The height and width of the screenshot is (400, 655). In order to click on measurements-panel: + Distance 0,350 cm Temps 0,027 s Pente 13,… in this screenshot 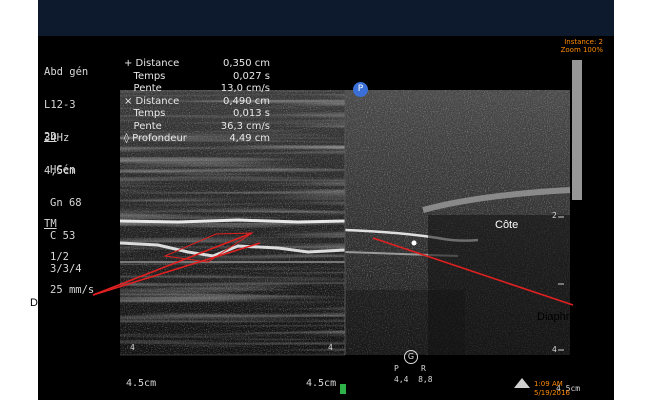, I will do `click(197, 102)`.